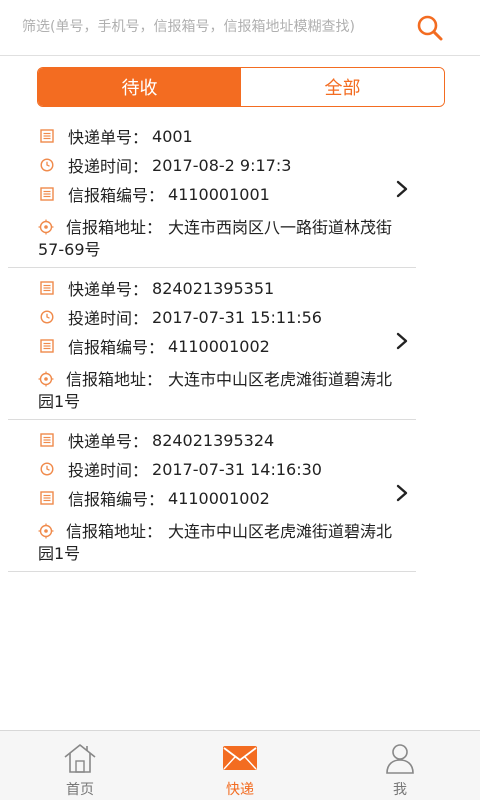 The height and width of the screenshot is (800, 480). I want to click on user-icon, so click(400, 758).